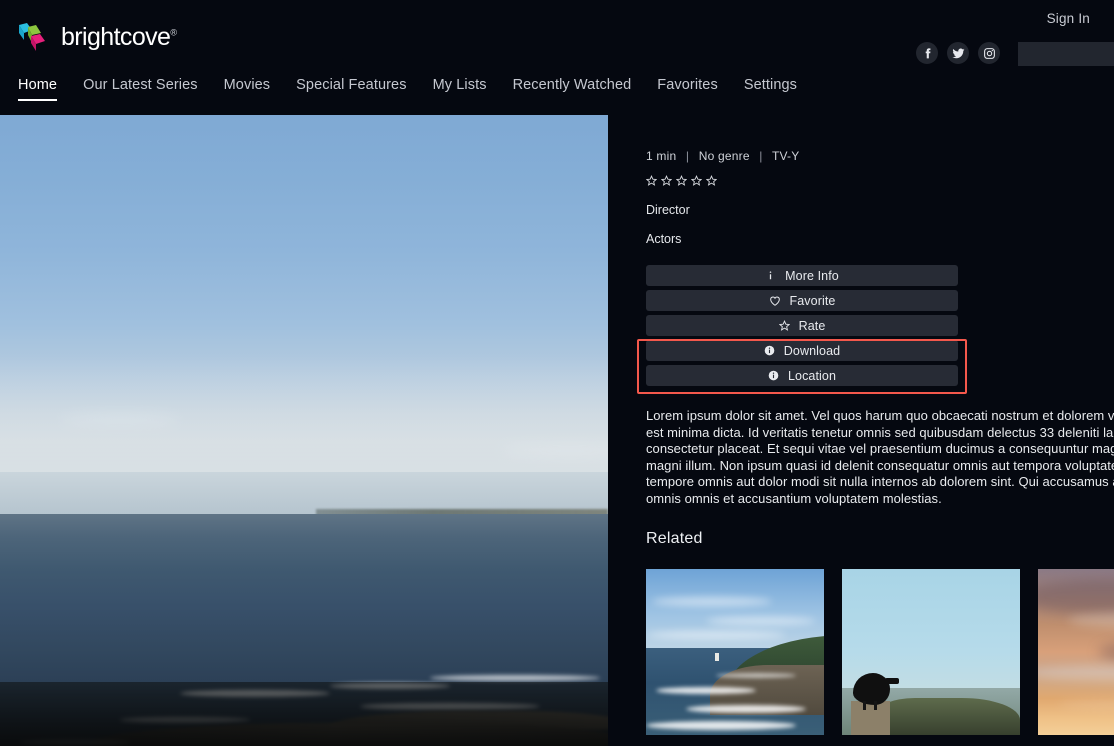 This screenshot has height=746, width=1114. I want to click on wave, so click(515, 678).